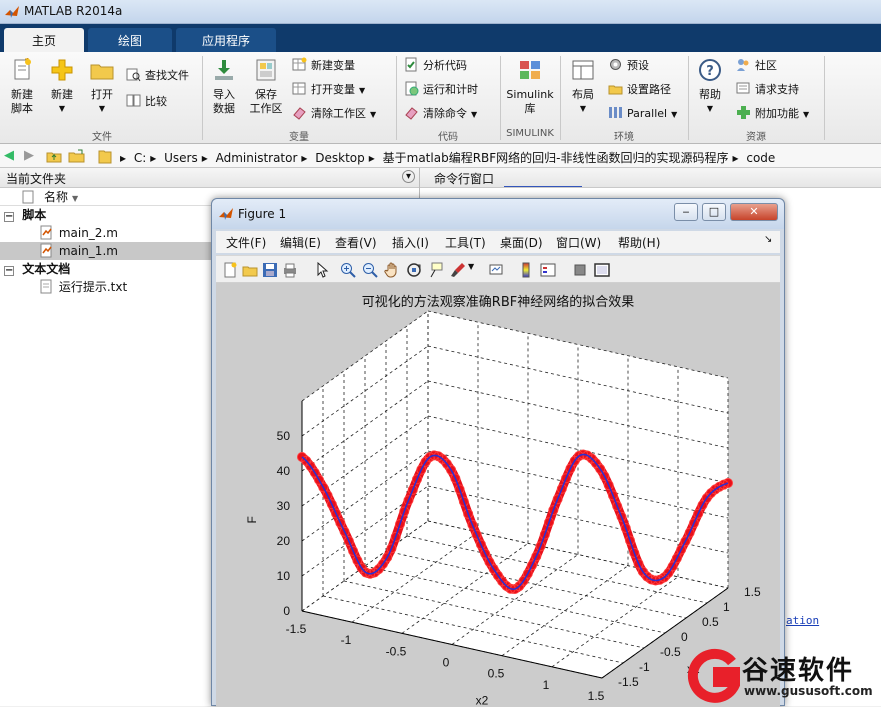 Image resolution: width=881 pixels, height=707 pixels. What do you see at coordinates (284, 436) in the screenshot?
I see `z-tick-label: 50` at bounding box center [284, 436].